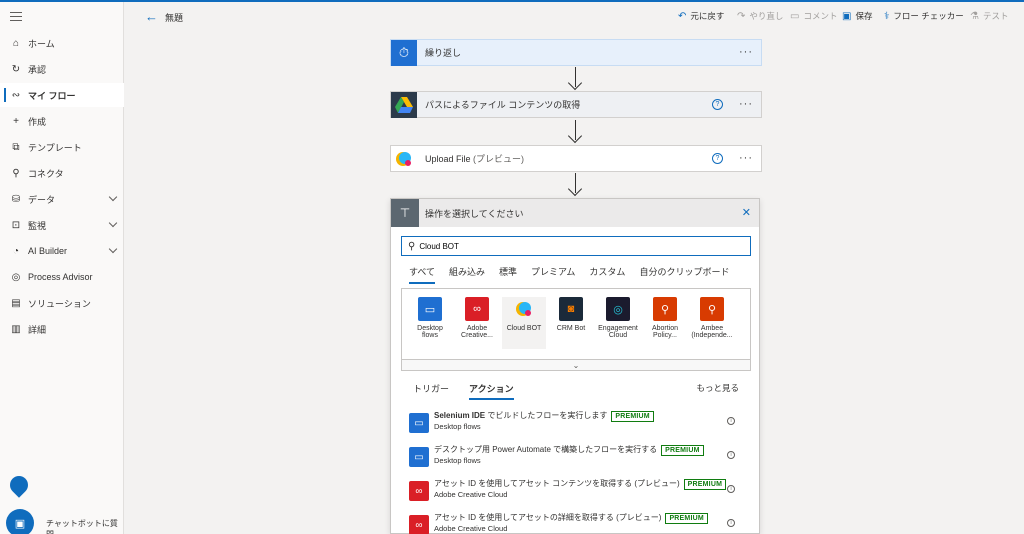 The image size is (1024, 534). I want to click on nav-details-label: 詳細, so click(37, 329).